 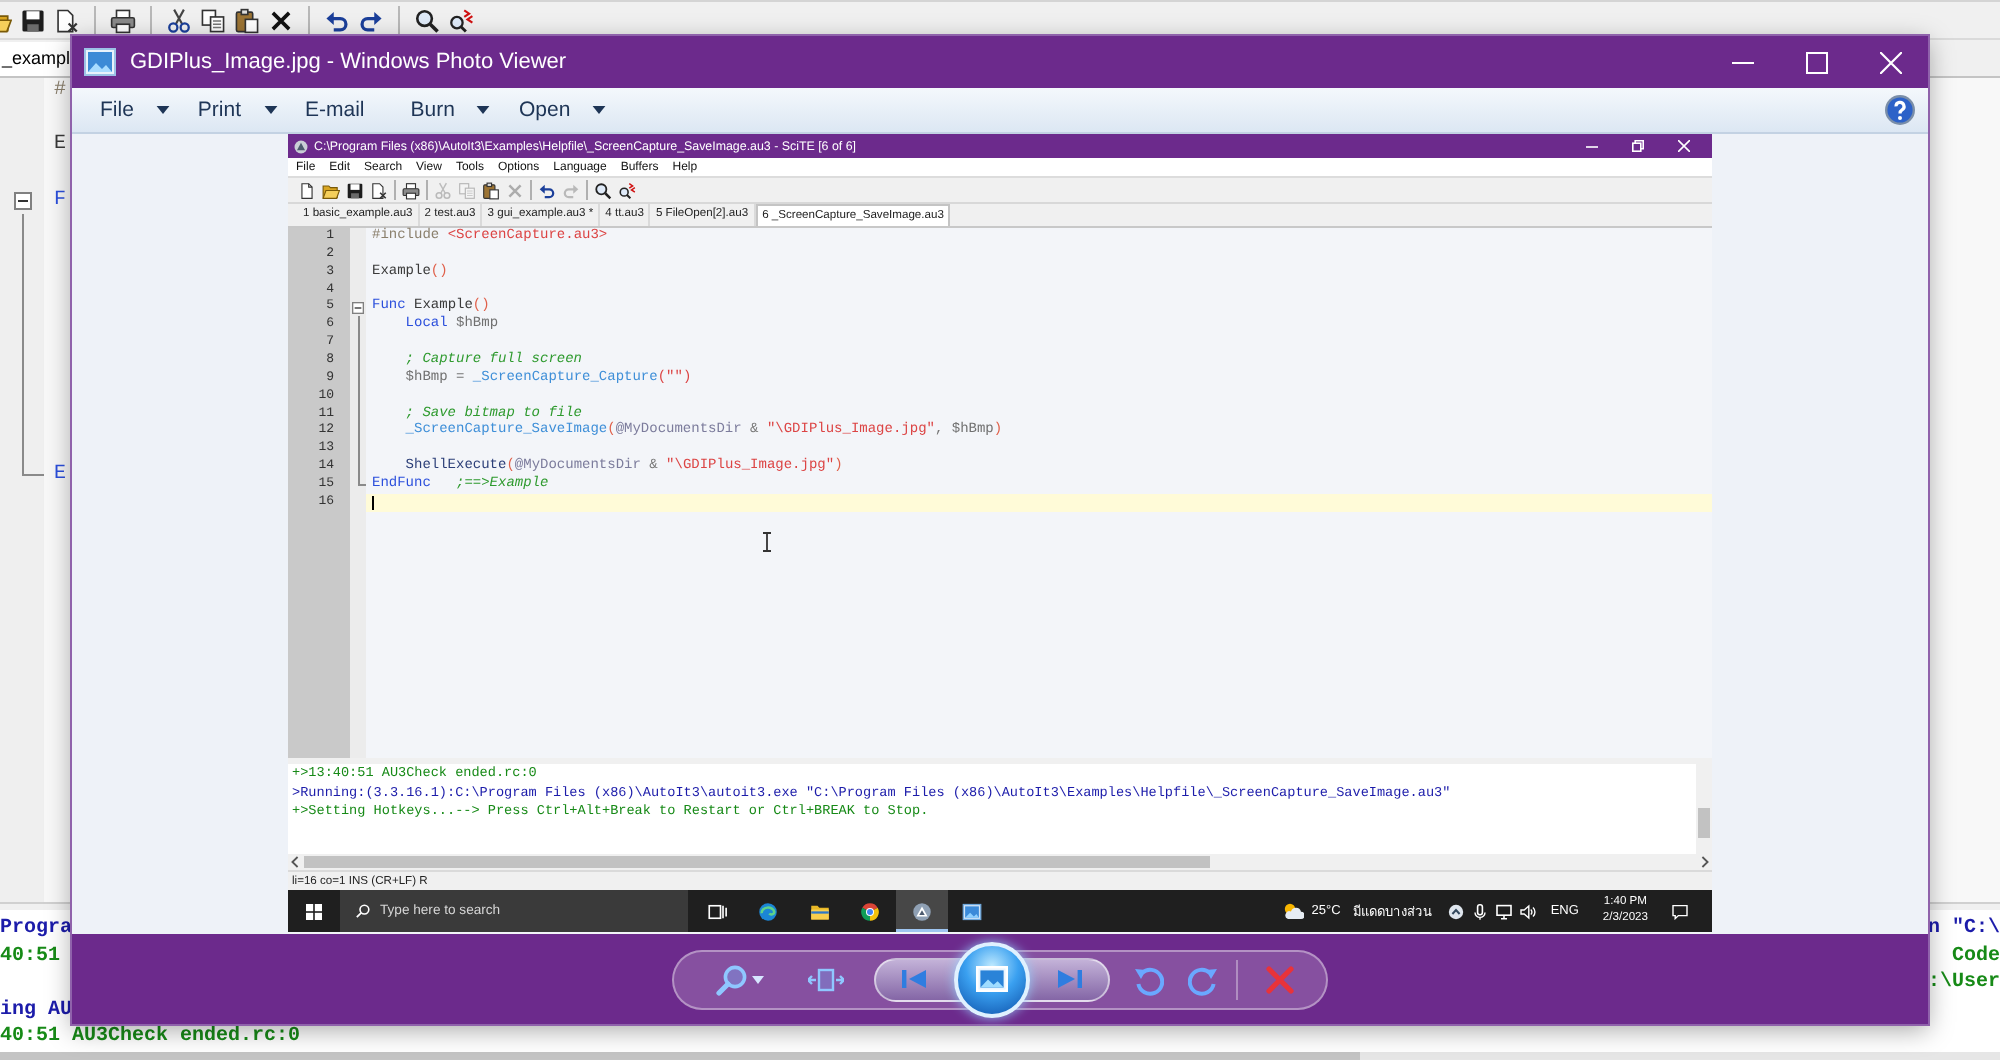 I want to click on microphone-icon, so click(x=1480, y=911).